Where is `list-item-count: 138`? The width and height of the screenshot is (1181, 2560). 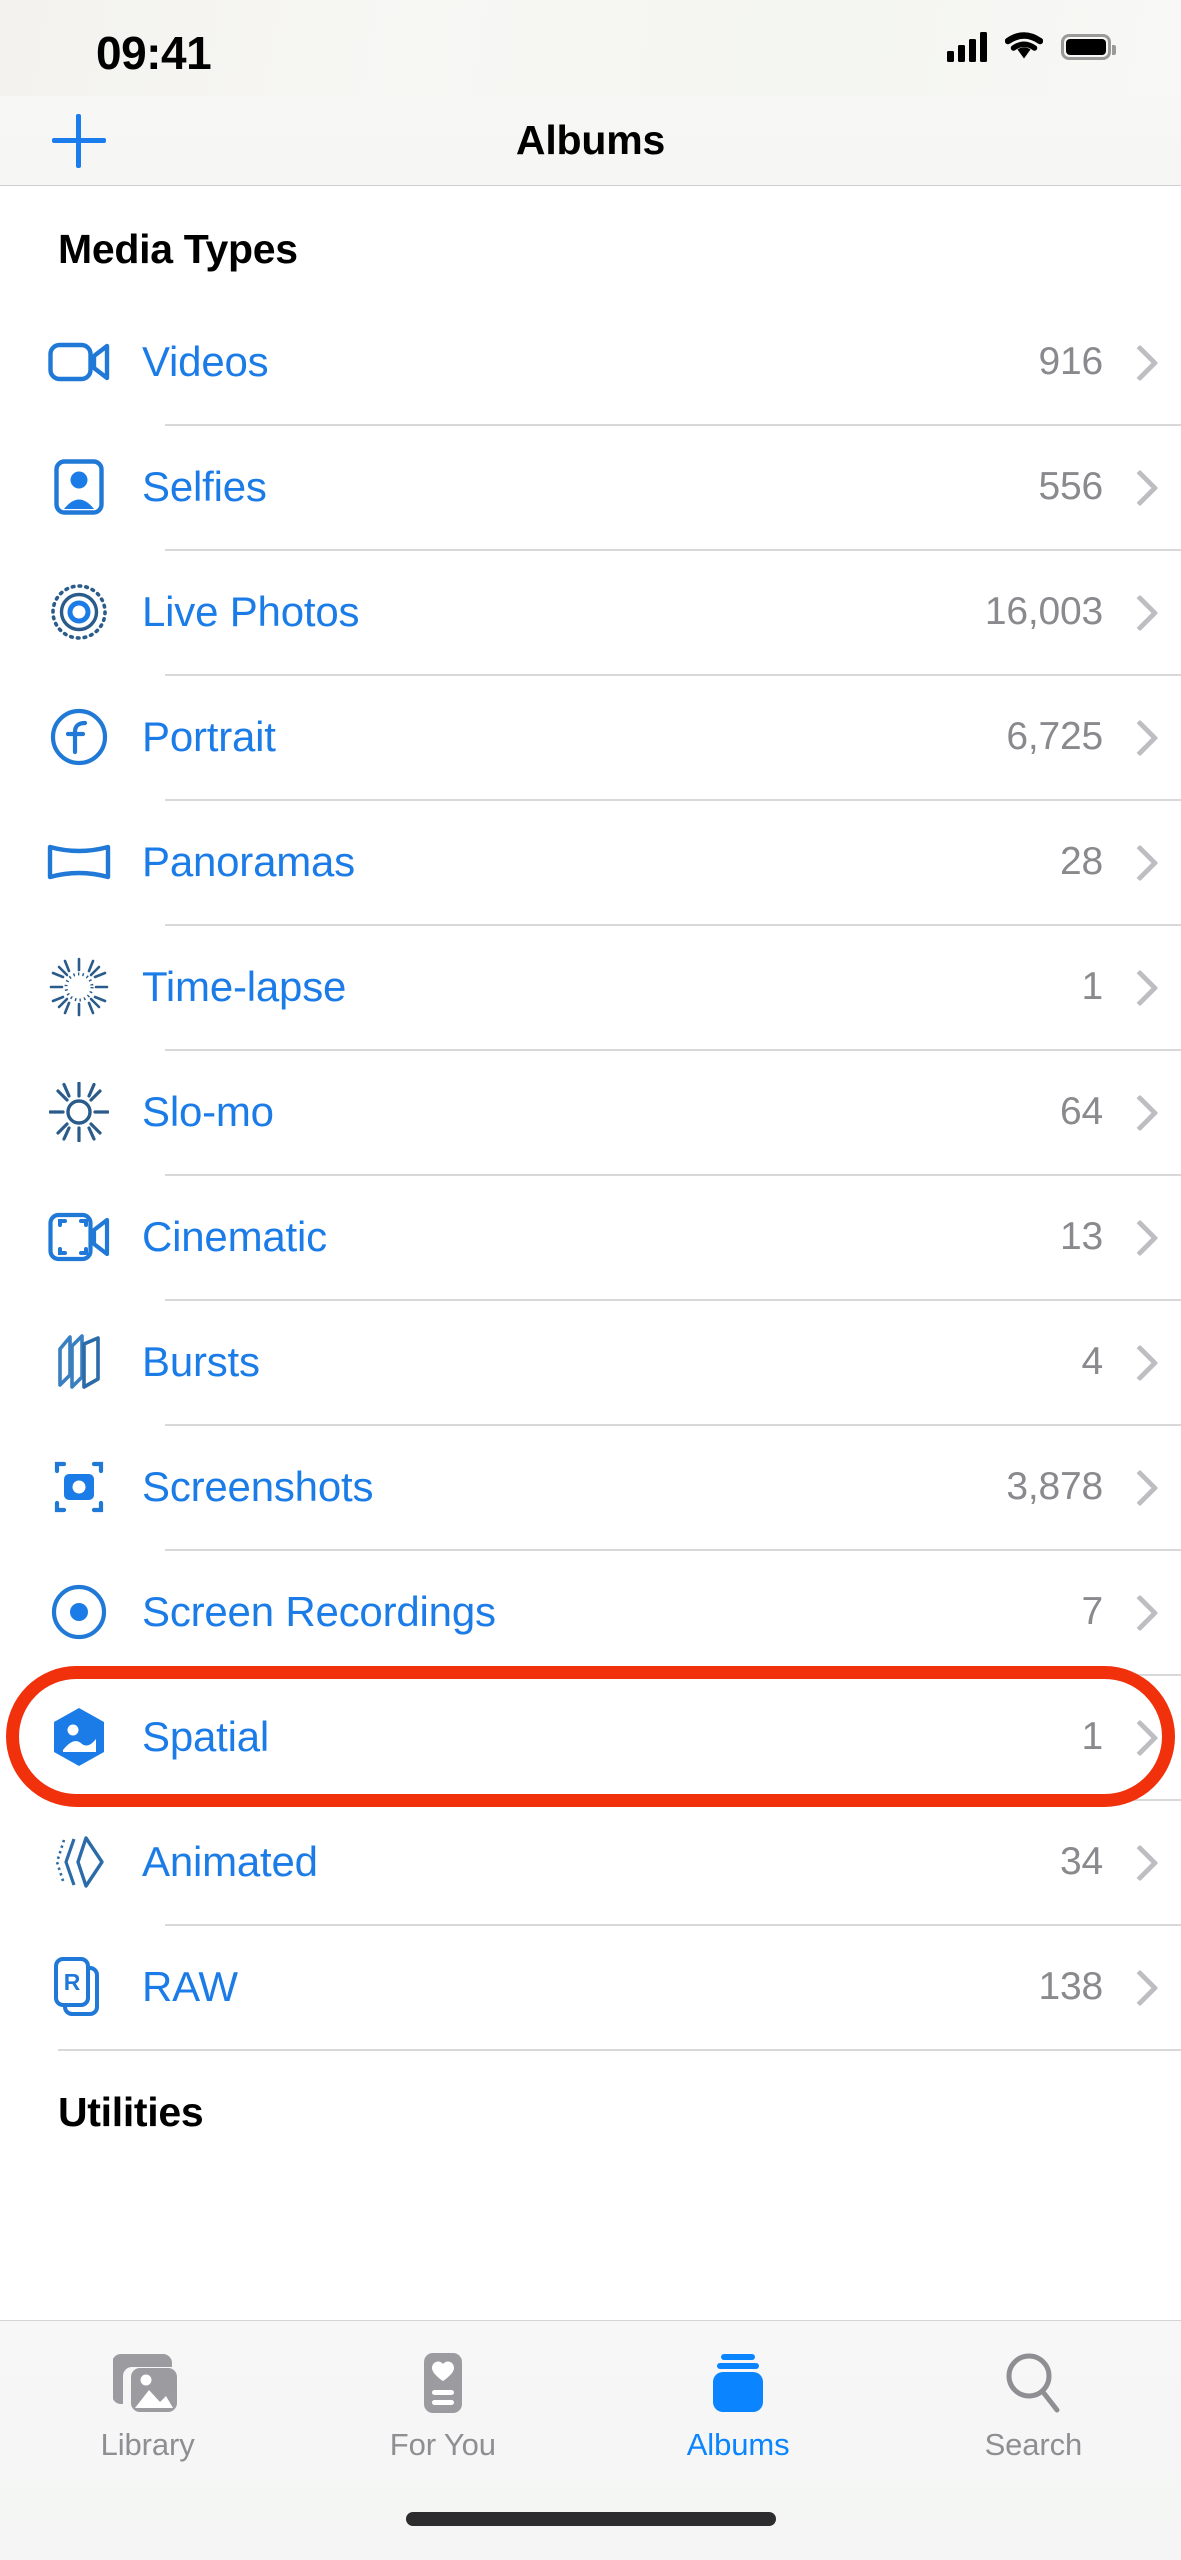 list-item-count: 138 is located at coordinates (1071, 1986).